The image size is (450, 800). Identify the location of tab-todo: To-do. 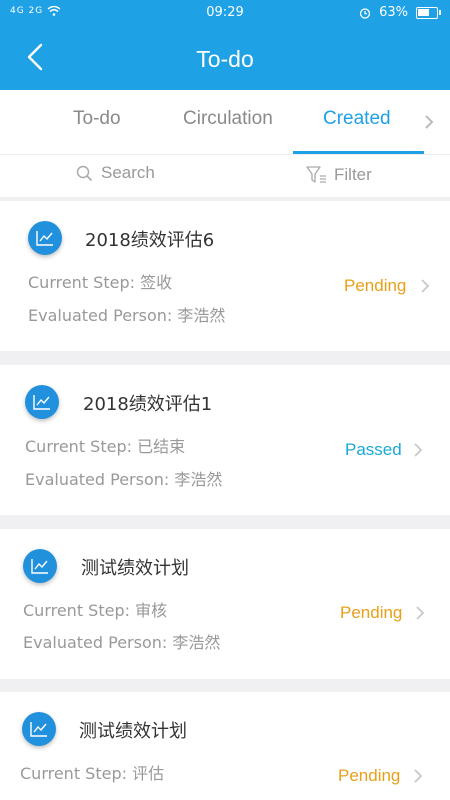
(97, 119).